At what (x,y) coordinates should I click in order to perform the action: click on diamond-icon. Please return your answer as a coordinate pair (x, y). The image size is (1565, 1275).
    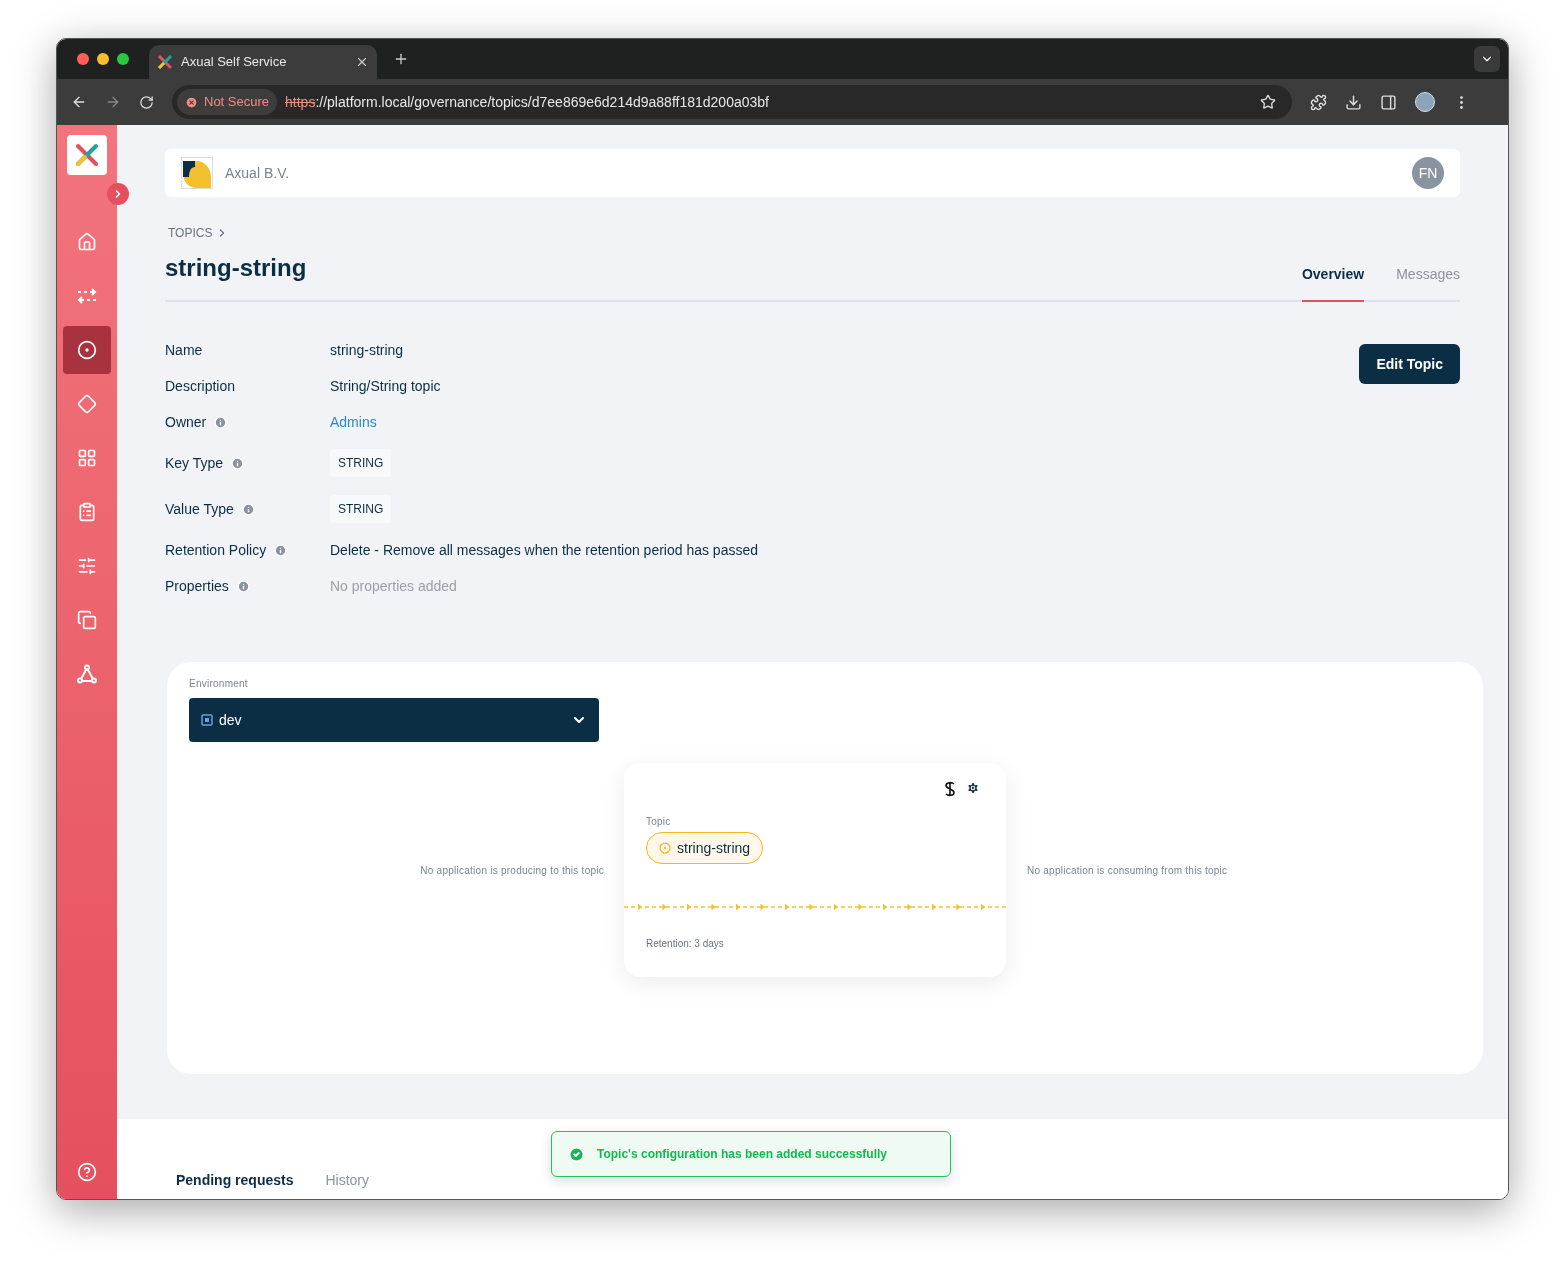
    Looking at the image, I should click on (87, 404).